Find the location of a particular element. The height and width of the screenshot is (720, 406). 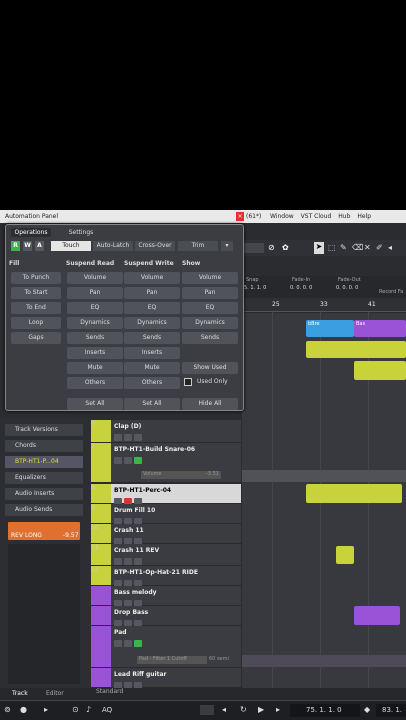

suspend-read-mute: Mute is located at coordinates (95, 368).